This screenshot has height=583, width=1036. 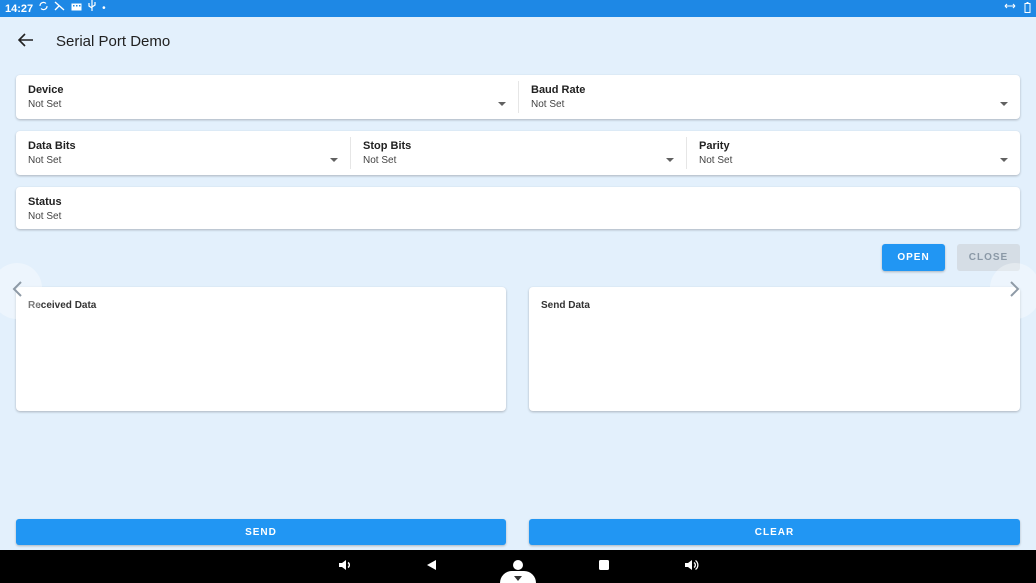 What do you see at coordinates (76, 8) in the screenshot?
I see `keyboard-icon` at bounding box center [76, 8].